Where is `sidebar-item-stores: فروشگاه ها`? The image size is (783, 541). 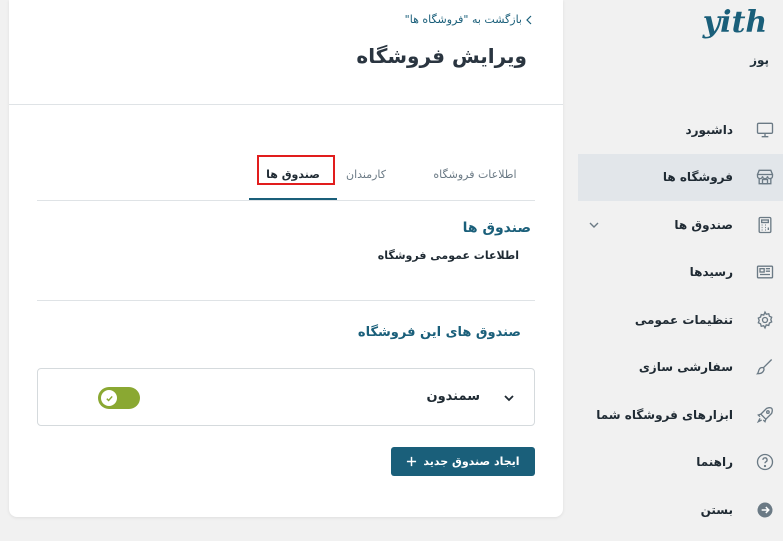 sidebar-item-stores: فروشگاه ها is located at coordinates (680, 177).